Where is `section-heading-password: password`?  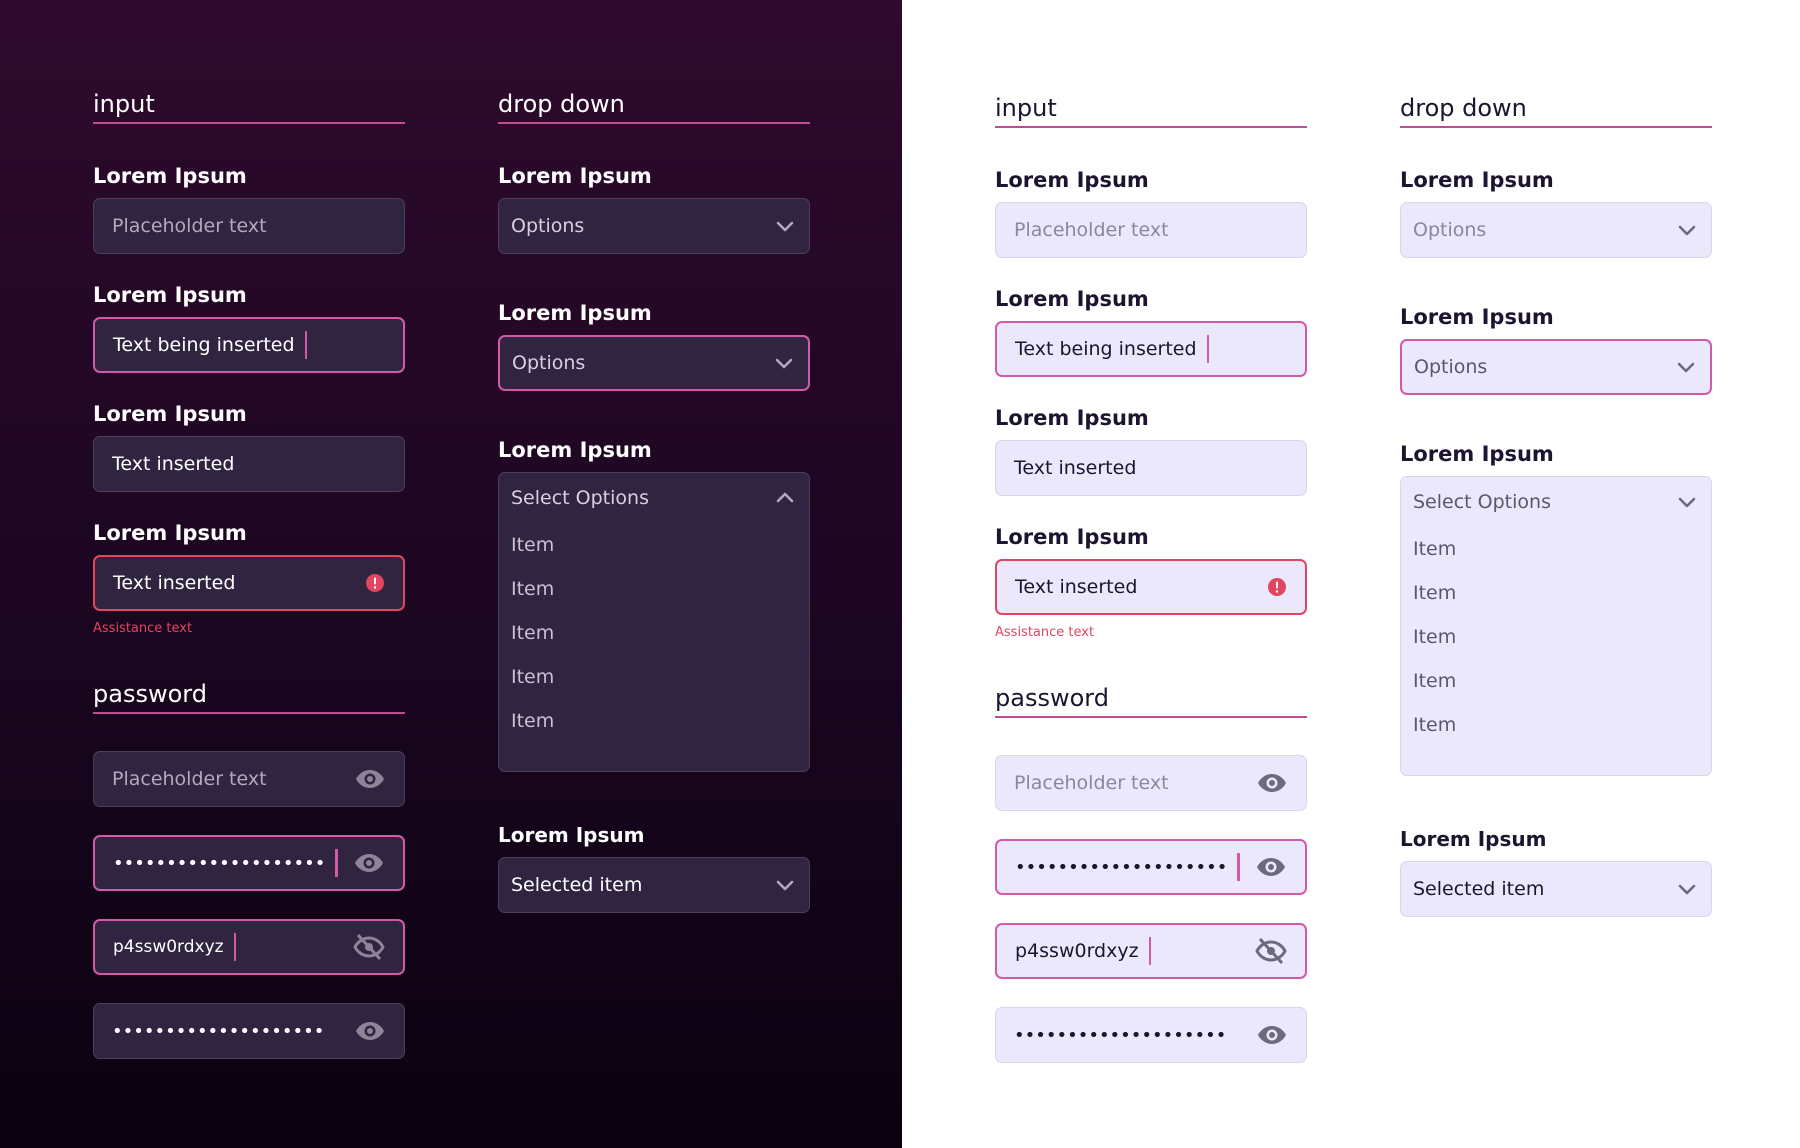
section-heading-password: password is located at coordinates (249, 697).